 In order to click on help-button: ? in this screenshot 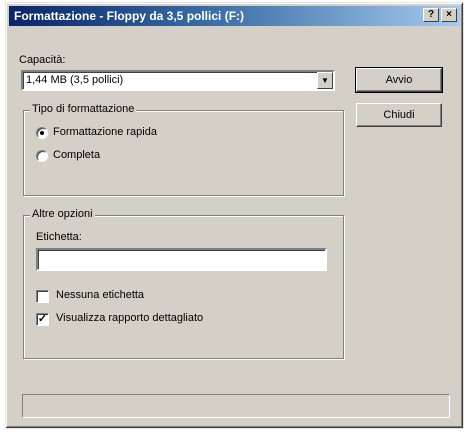, I will do `click(431, 15)`.